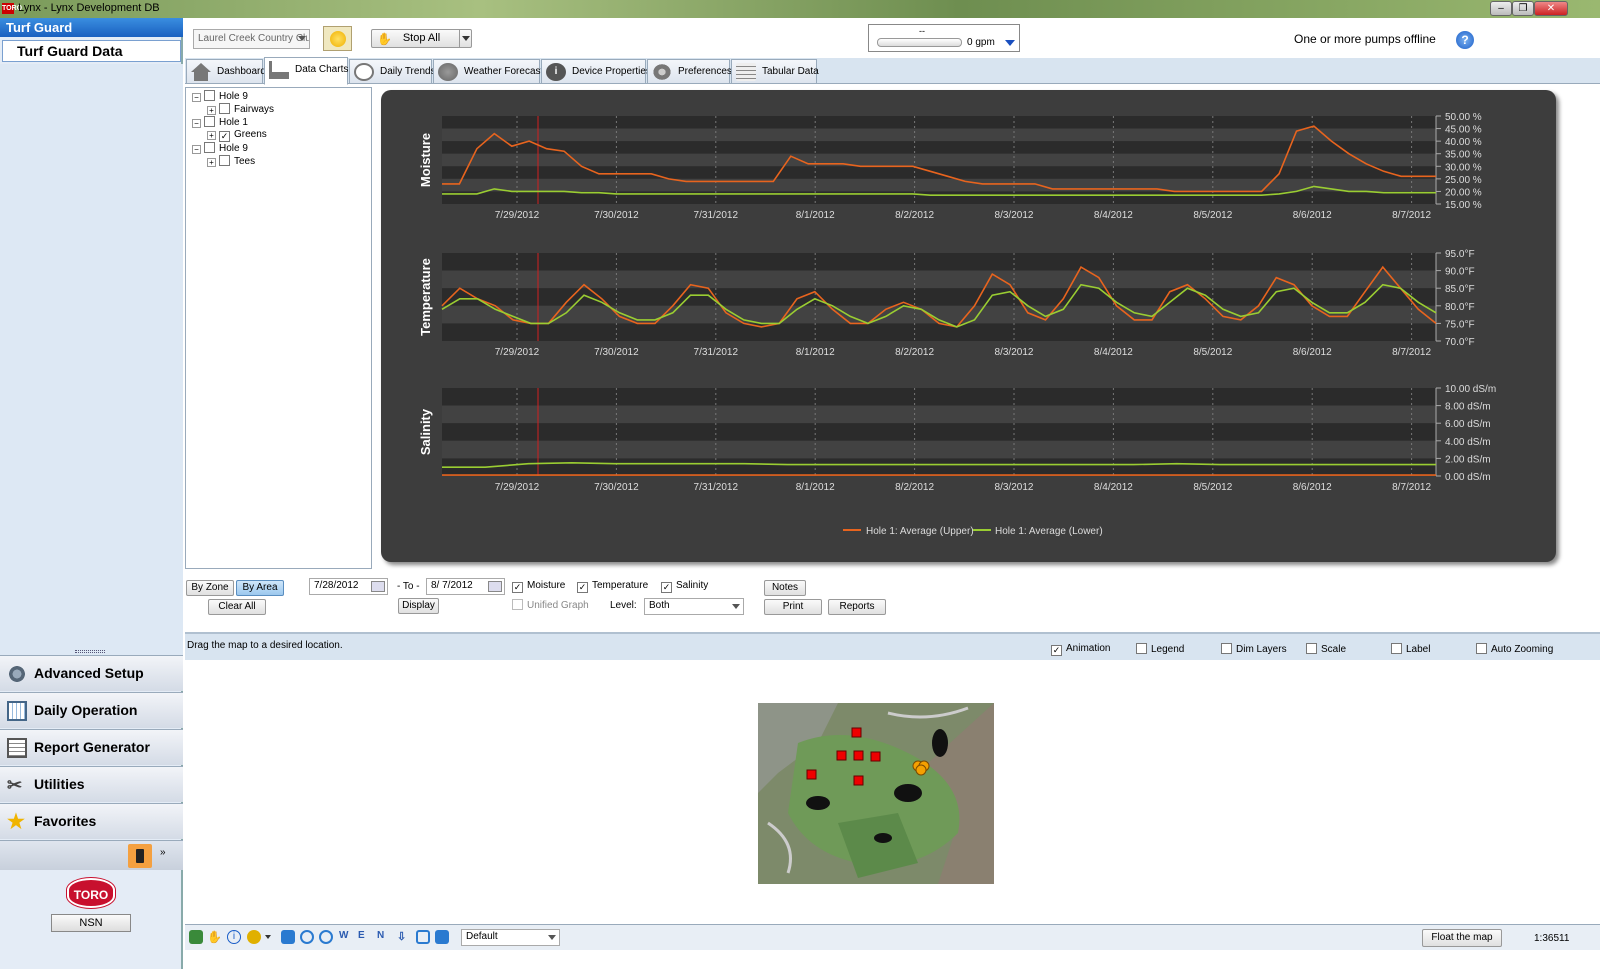  Describe the element at coordinates (231, 161) in the screenshot. I see `tree-node: + Tees` at that location.